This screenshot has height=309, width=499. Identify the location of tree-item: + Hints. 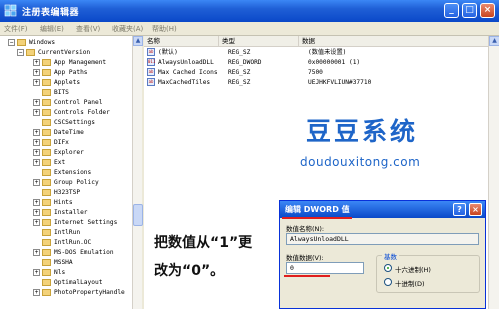
(53, 203).